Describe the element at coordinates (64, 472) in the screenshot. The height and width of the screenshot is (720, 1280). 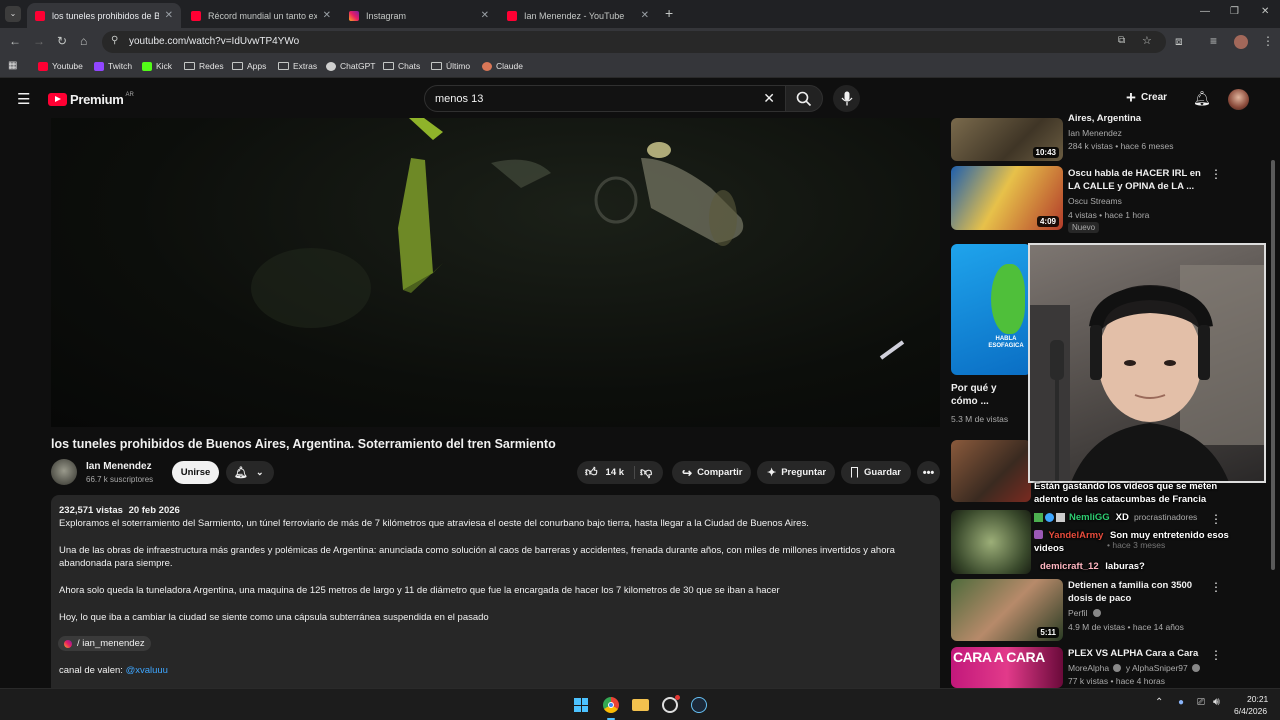
I see `channel-avatar` at that location.